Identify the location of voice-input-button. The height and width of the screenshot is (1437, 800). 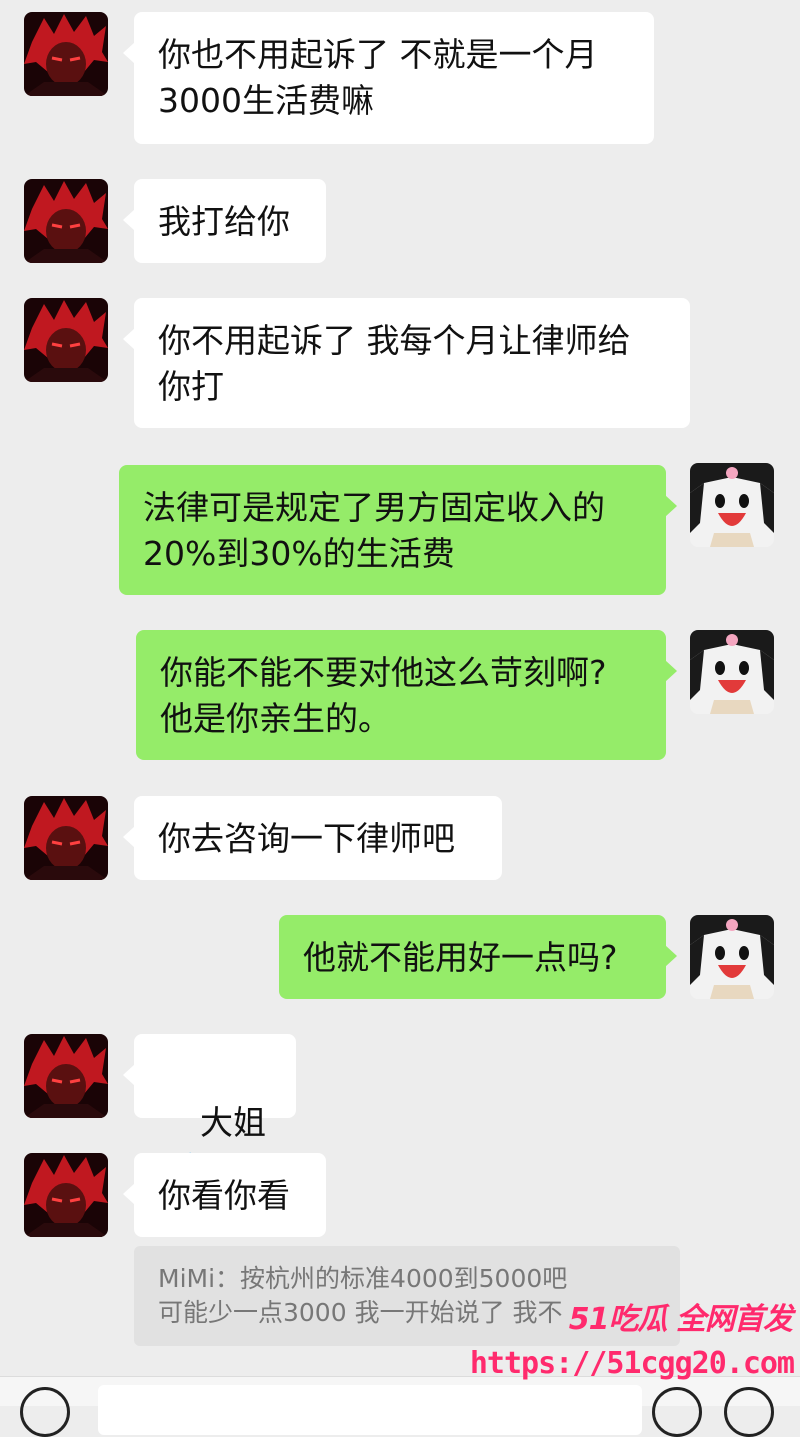
(45, 1412).